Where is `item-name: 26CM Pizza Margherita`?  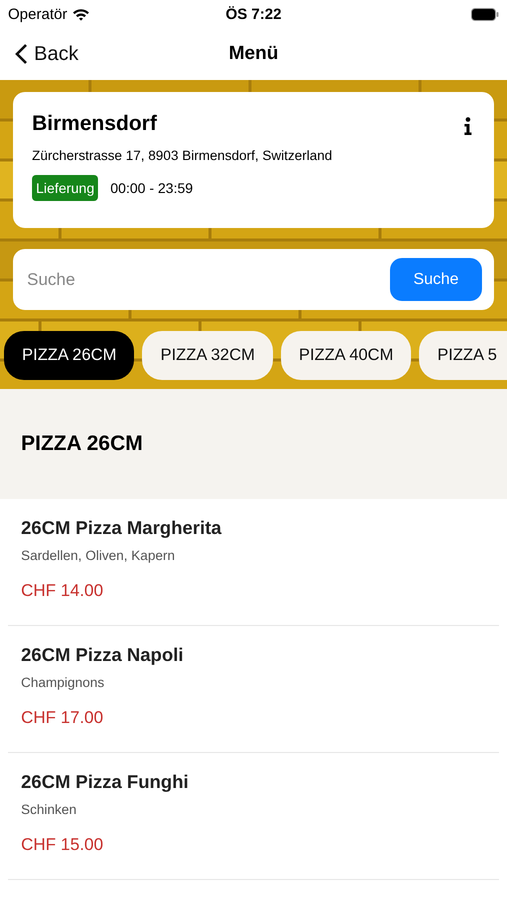
item-name: 26CM Pizza Margherita is located at coordinates (121, 528).